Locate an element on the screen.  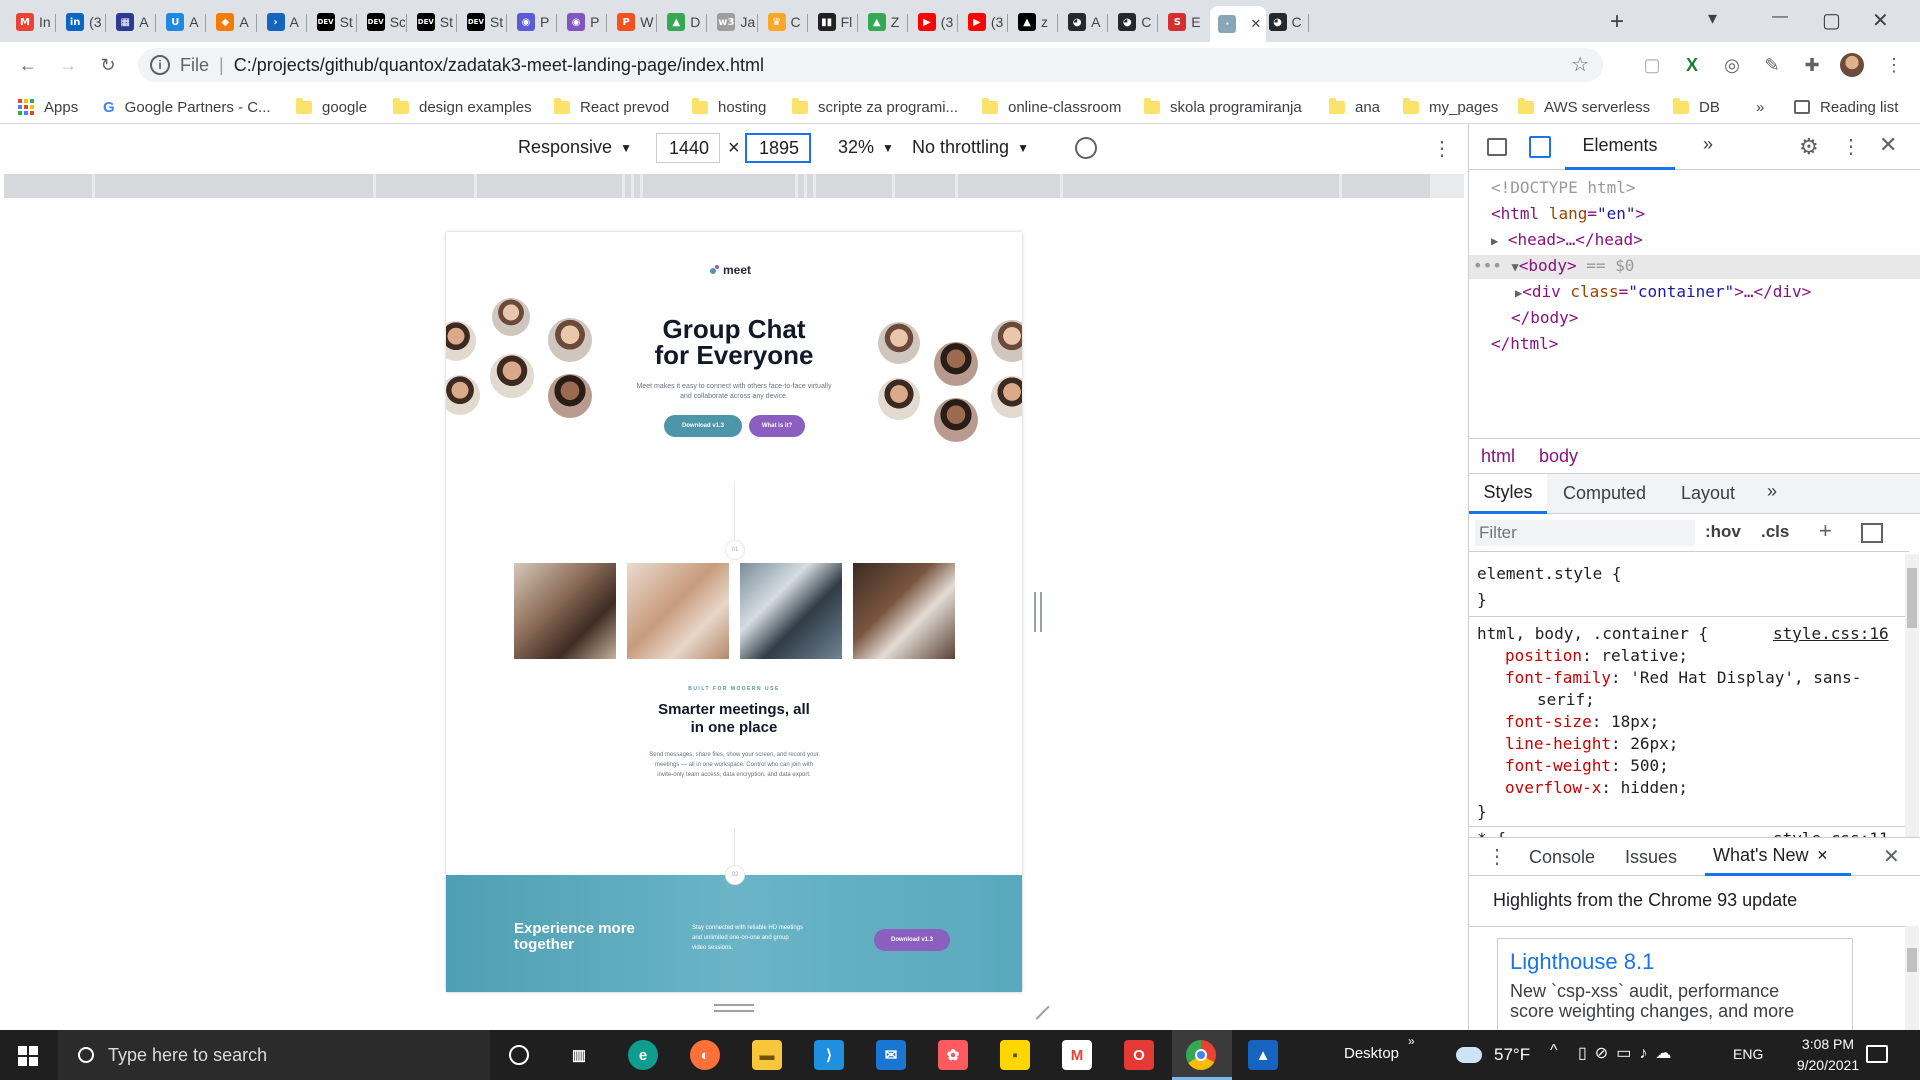
throttling-select: No throttling ▼ is located at coordinates (970, 147).